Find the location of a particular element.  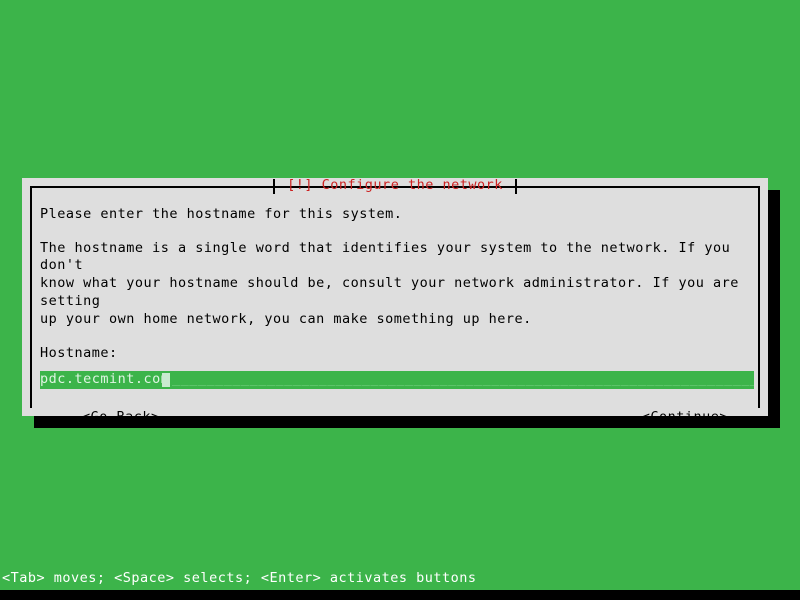

hostname-input-value: pdc.tecmint.com is located at coordinates (105, 378).